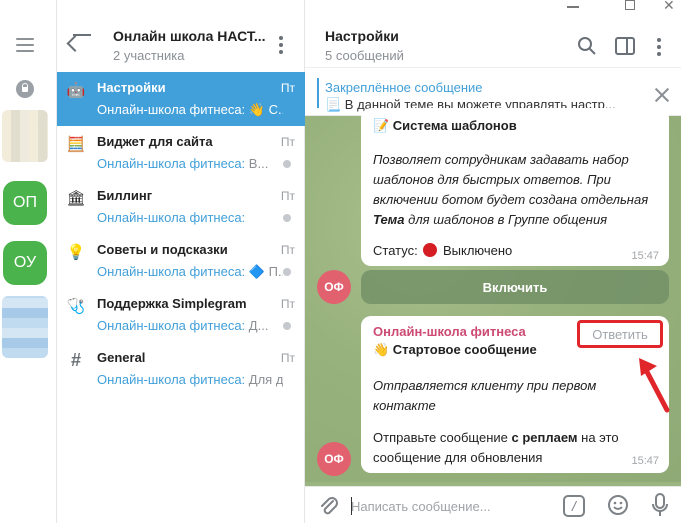 The width and height of the screenshot is (681, 523). I want to click on folder-ou: ОУ, so click(25, 263).